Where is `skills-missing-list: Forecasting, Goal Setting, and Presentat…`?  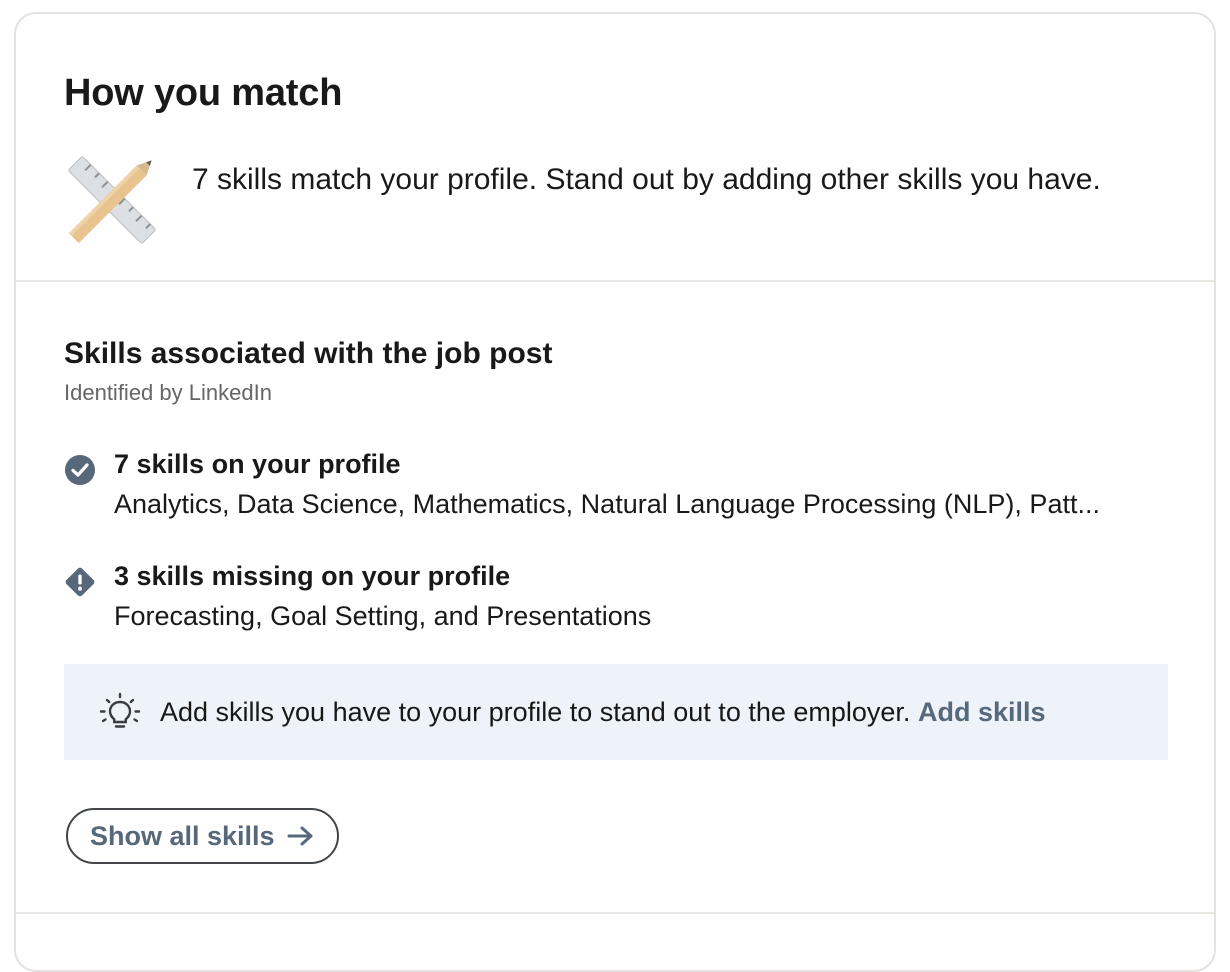
skills-missing-list: Forecasting, Goal Setting, and Presentat… is located at coordinates (383, 616).